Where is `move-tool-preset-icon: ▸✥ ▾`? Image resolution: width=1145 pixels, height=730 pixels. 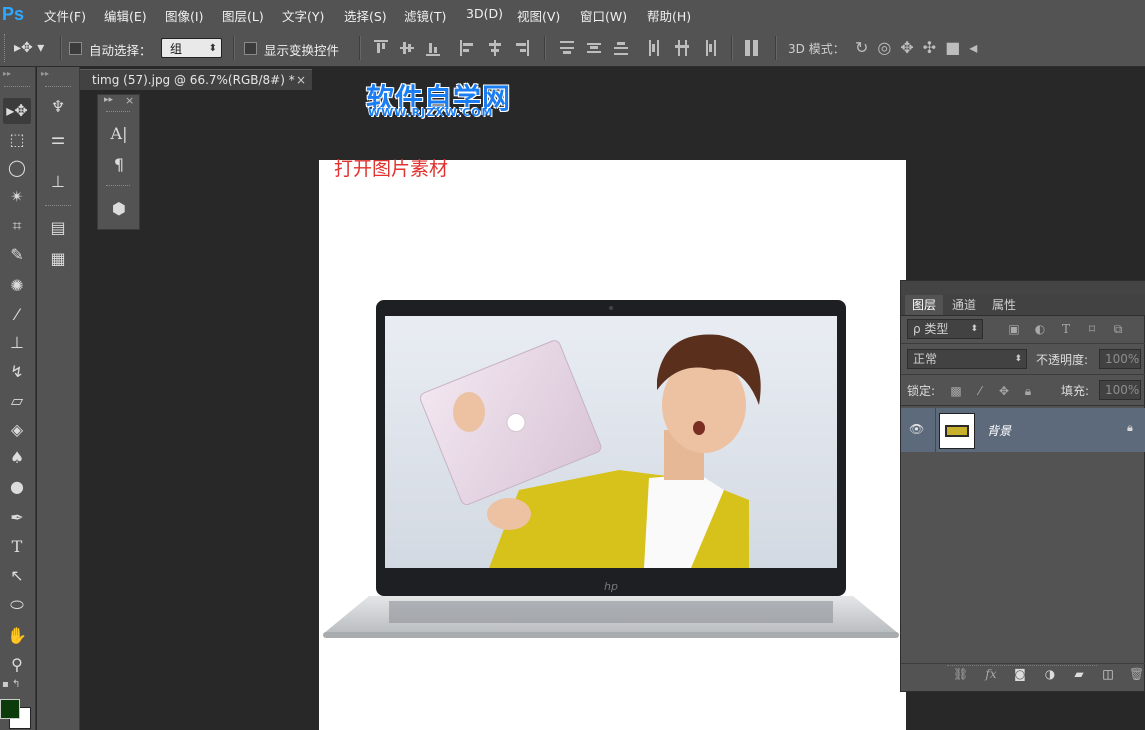 move-tool-preset-icon: ▸✥ ▾ is located at coordinates (36, 48).